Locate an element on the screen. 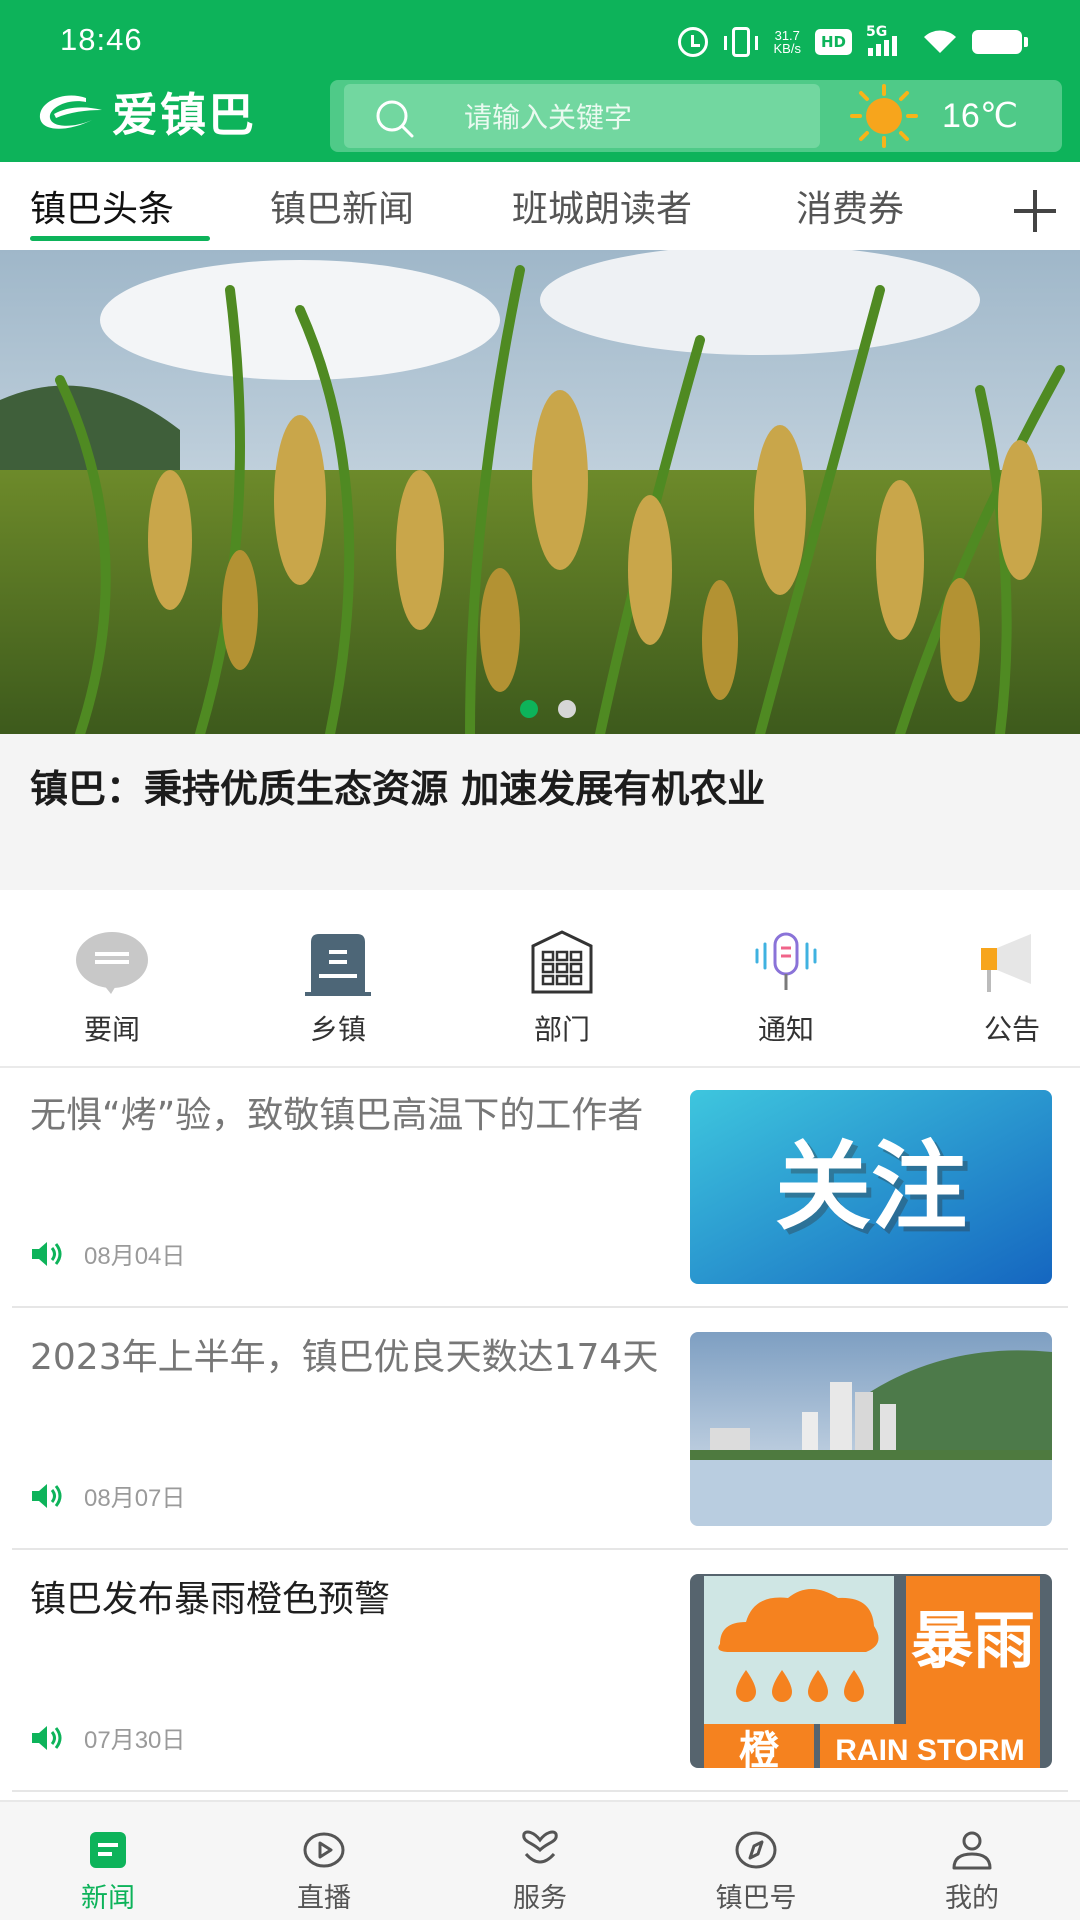 This screenshot has height=1920, width=1080. nav-label: 镇巴号 is located at coordinates (756, 1898).